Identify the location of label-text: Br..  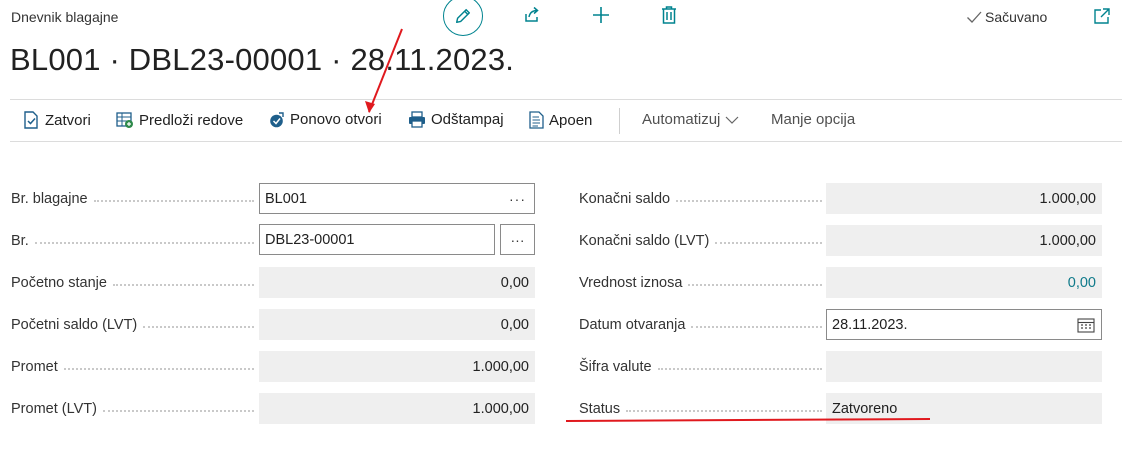
(20, 241).